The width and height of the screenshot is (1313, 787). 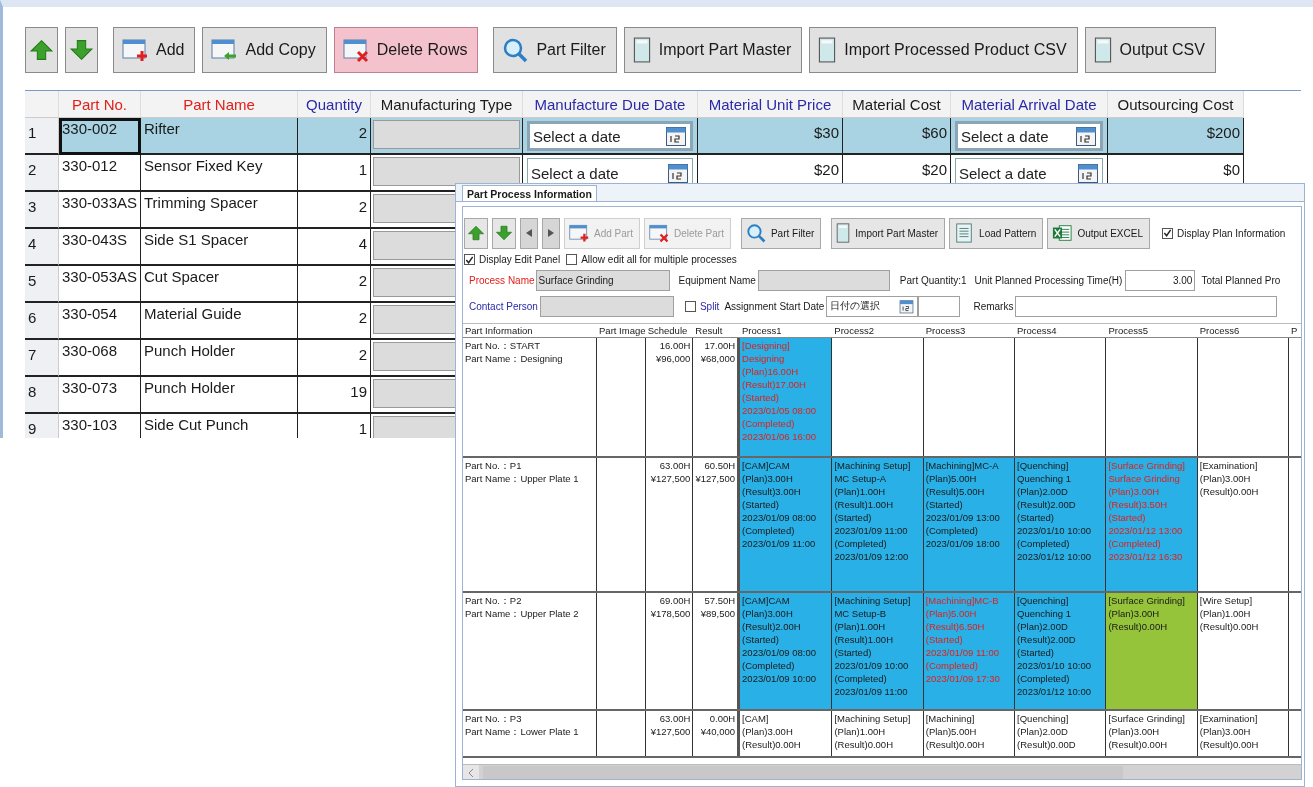 I want to click on table-cell: 330-012, so click(x=100, y=173).